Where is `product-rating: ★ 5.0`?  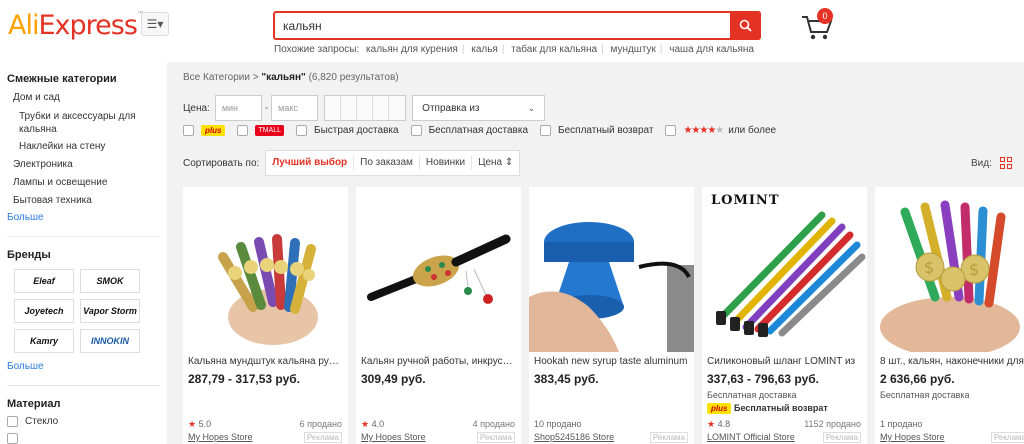 product-rating: ★ 5.0 is located at coordinates (200, 424).